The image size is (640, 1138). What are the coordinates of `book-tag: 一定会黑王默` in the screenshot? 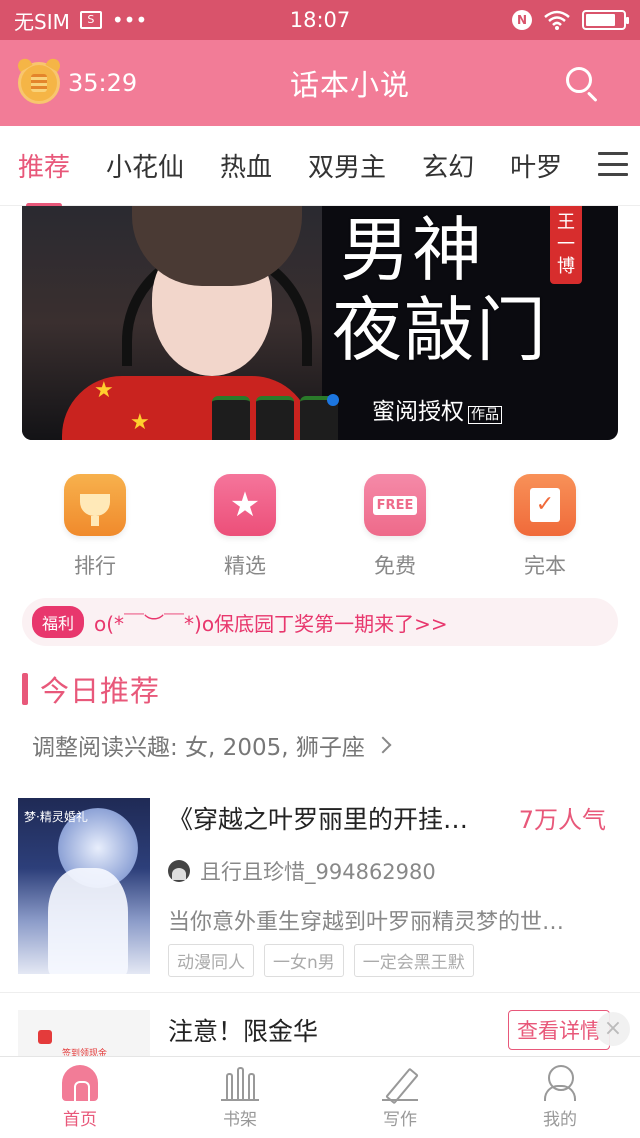 It's located at (413, 960).